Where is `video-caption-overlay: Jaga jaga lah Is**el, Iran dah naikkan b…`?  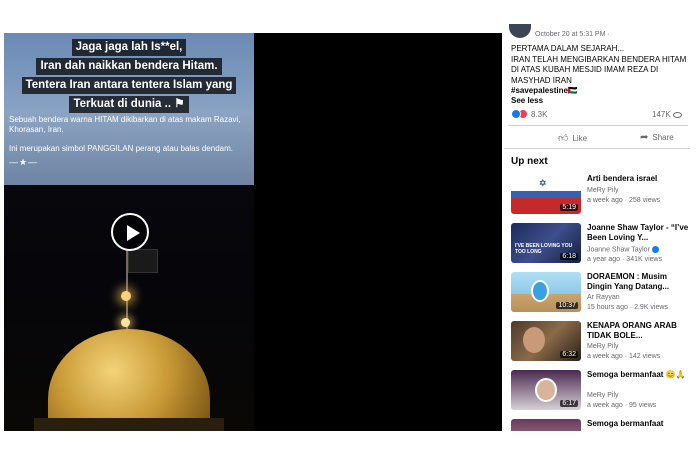
video-caption-overlay: Jaga jaga lah Is**el, Iran dah naikkan b… is located at coordinates (129, 73).